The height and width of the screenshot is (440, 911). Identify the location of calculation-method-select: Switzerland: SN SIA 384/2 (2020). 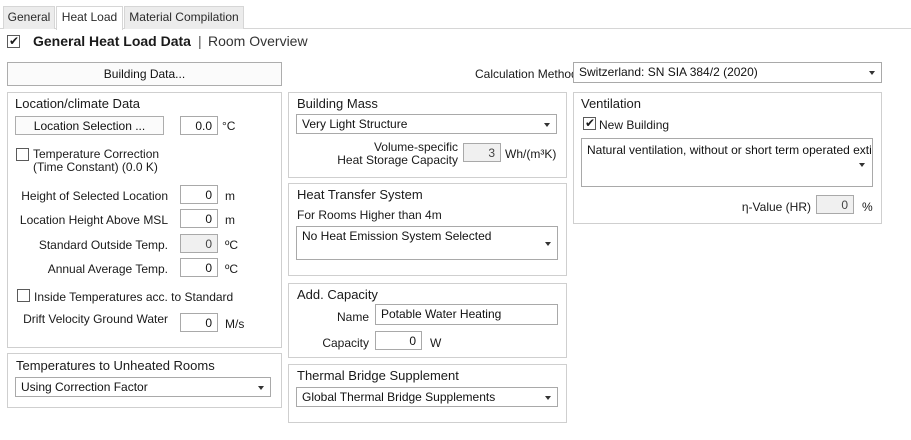
(727, 72).